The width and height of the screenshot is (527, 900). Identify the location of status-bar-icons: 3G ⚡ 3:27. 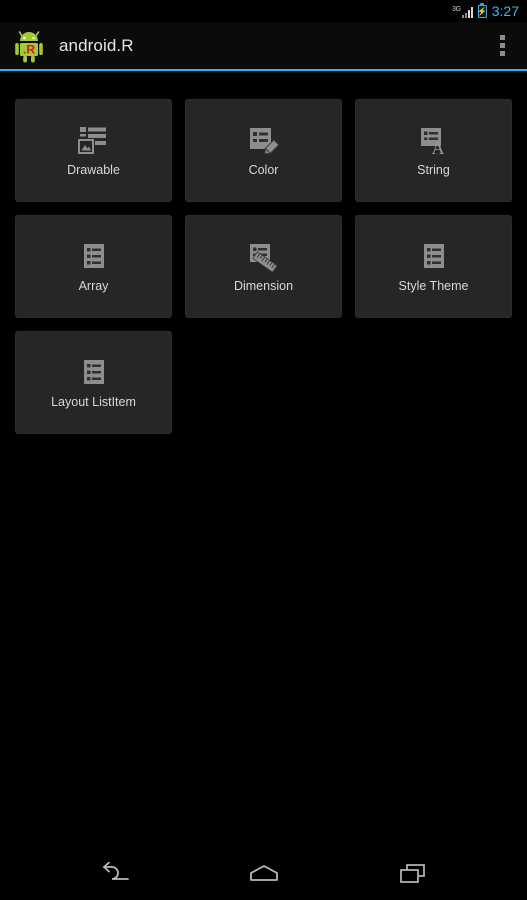
(485, 11).